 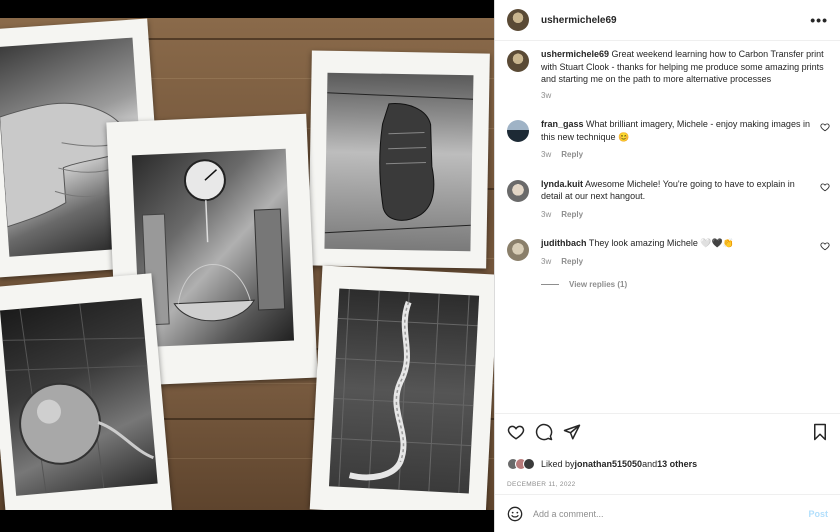 What do you see at coordinates (529, 464) in the screenshot?
I see `liker-avatar` at bounding box center [529, 464].